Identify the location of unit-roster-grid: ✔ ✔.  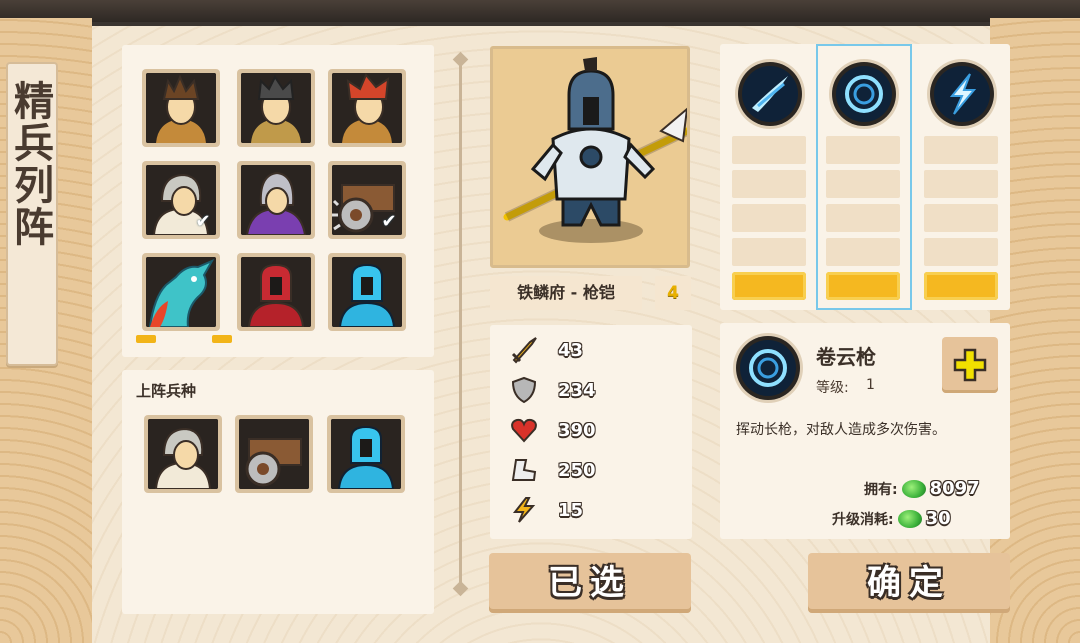
(278, 201).